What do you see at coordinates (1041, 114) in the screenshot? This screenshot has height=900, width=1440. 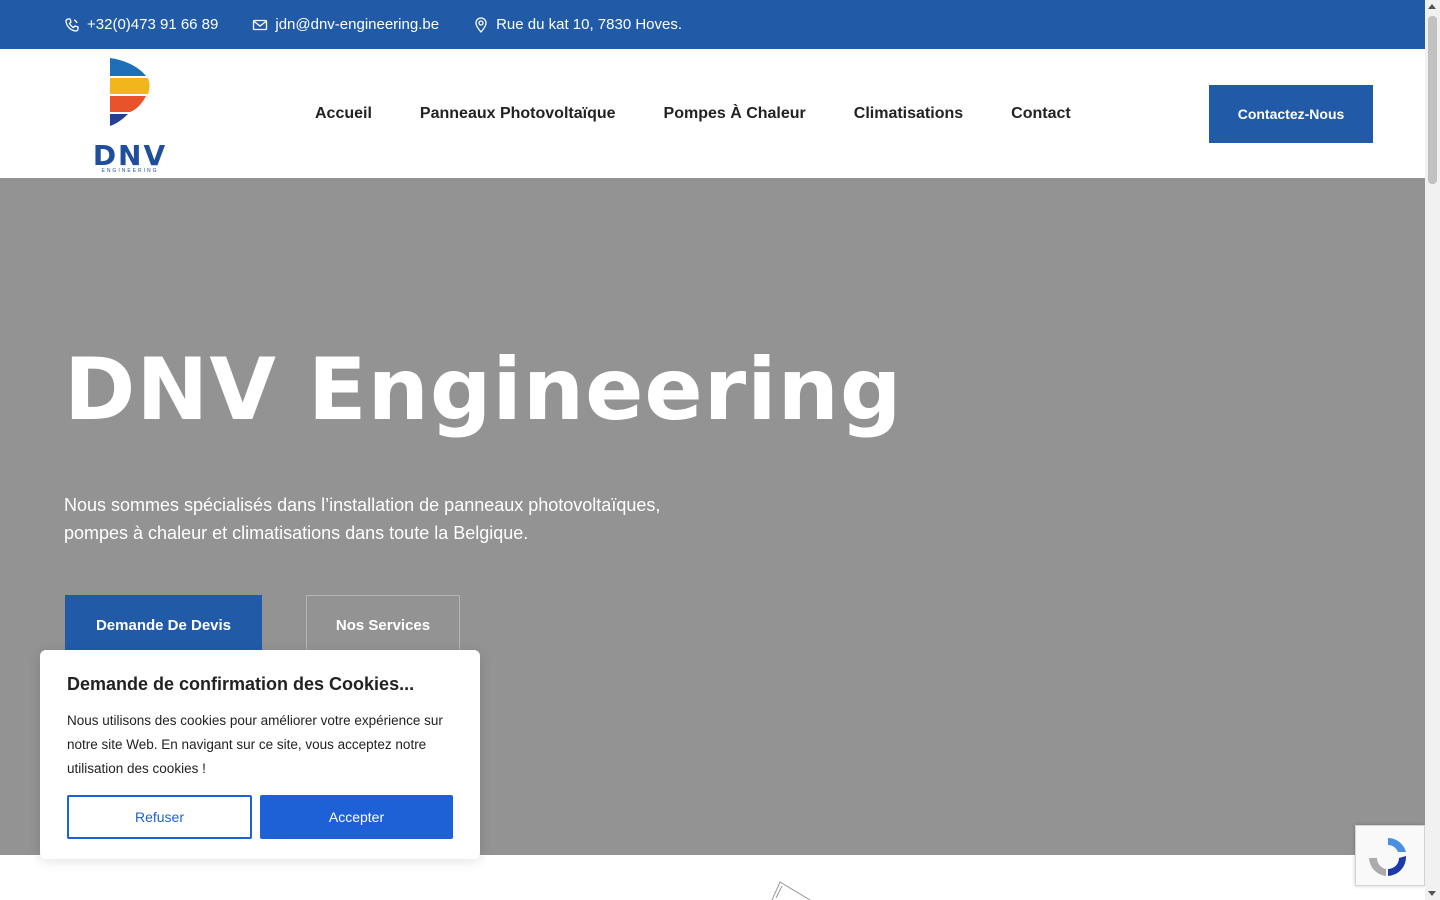 I see `nav-item-contact: Contact` at bounding box center [1041, 114].